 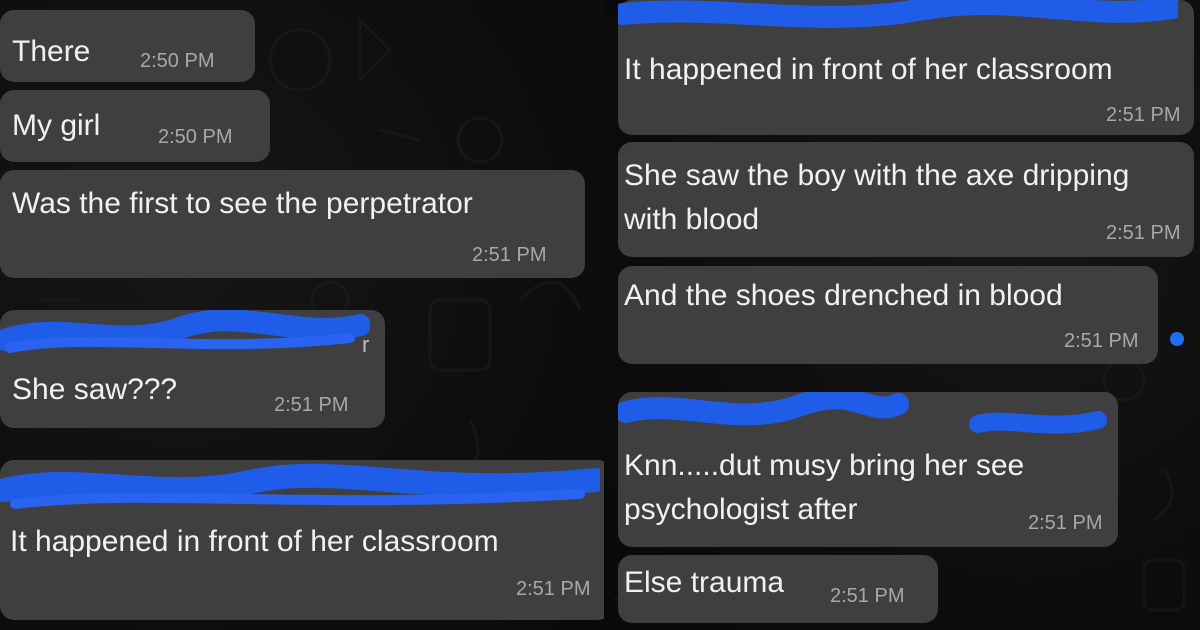 I want to click on blue-dot-icon, so click(x=1177, y=339).